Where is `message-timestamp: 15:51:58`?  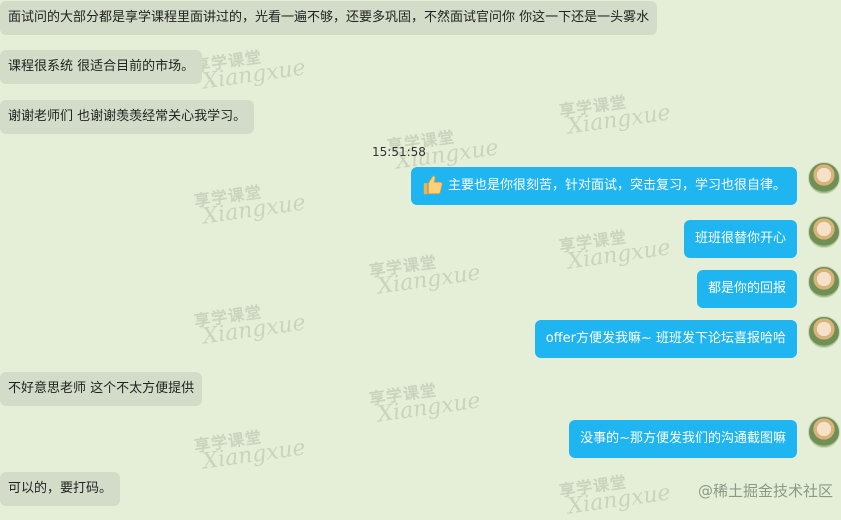 message-timestamp: 15:51:58 is located at coordinates (399, 152).